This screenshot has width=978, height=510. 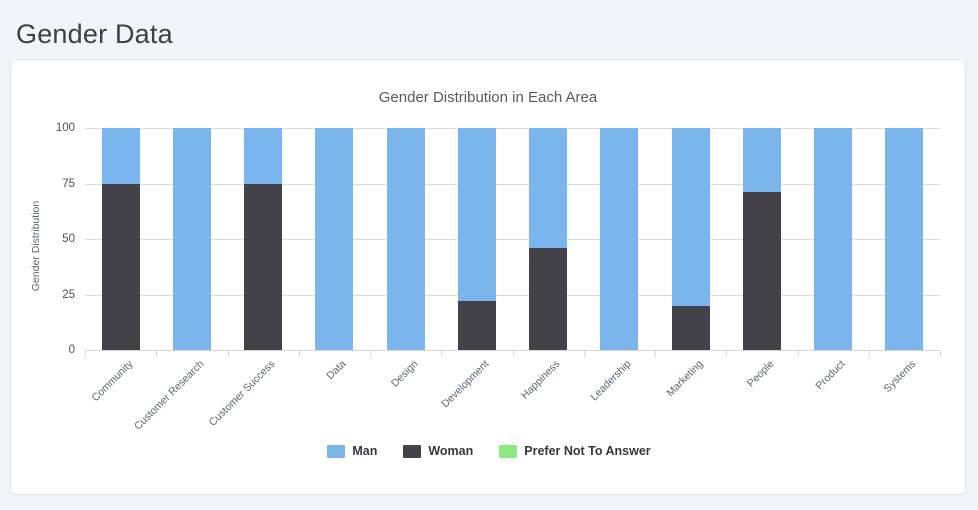 I want to click on legend-label: Woman, so click(x=451, y=451).